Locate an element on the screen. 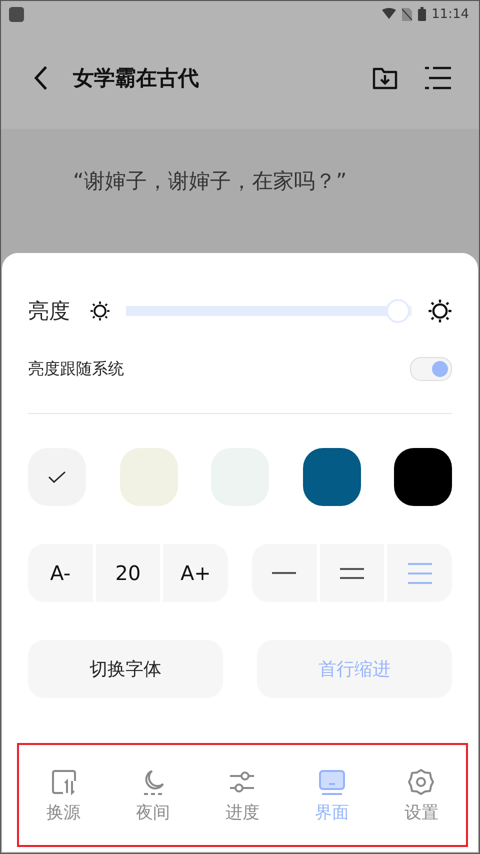  nav-tab: 夜间 is located at coordinates (153, 795).